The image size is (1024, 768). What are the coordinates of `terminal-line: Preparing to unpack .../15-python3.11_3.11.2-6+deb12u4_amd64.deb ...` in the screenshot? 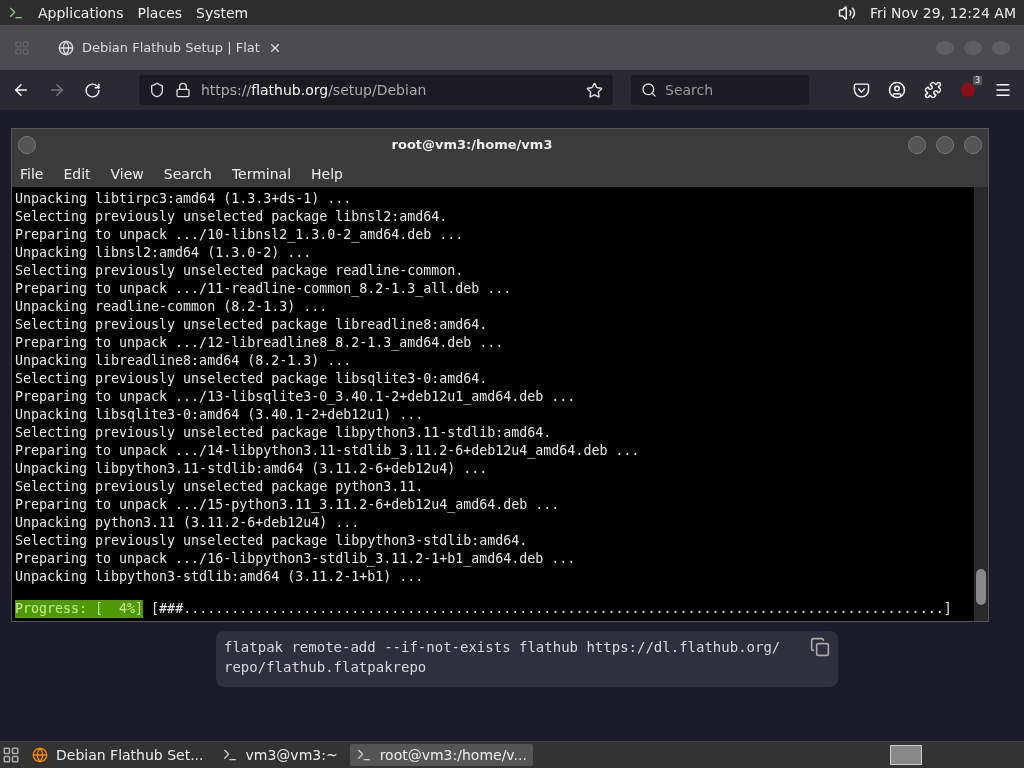 It's located at (288, 505).